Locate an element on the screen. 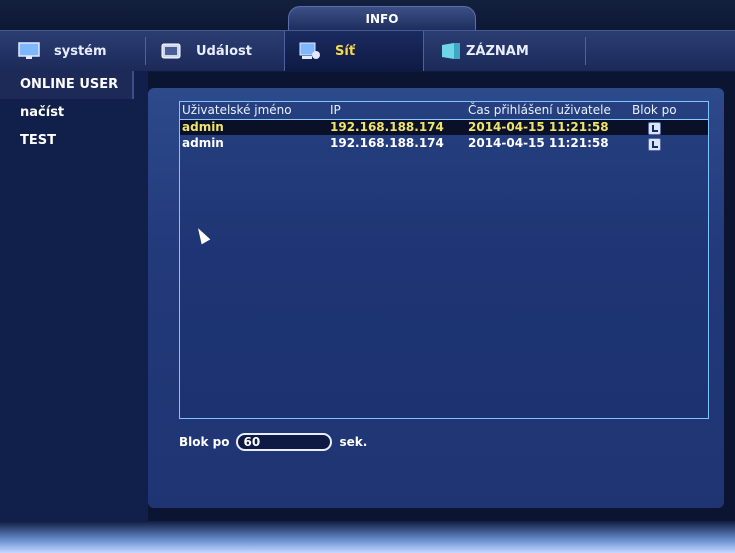 The height and width of the screenshot is (553, 735). bottom-bar is located at coordinates (367, 537).